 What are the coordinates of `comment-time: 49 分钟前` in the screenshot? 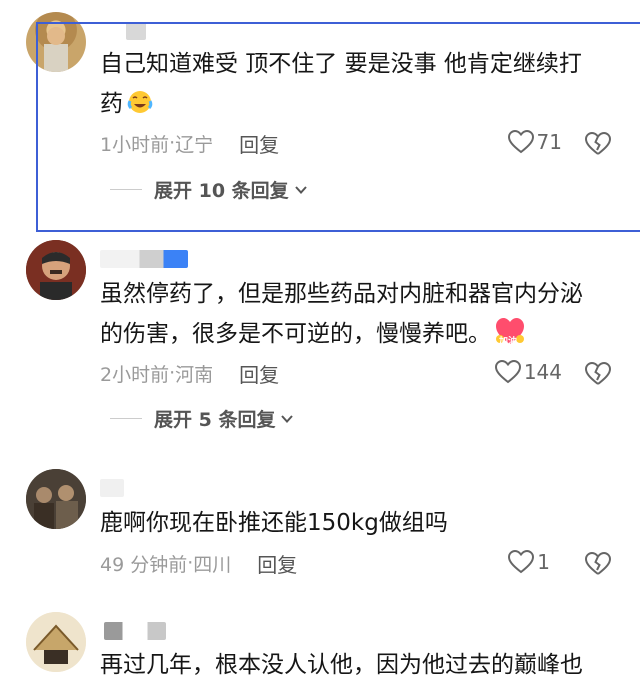 It's located at (144, 564).